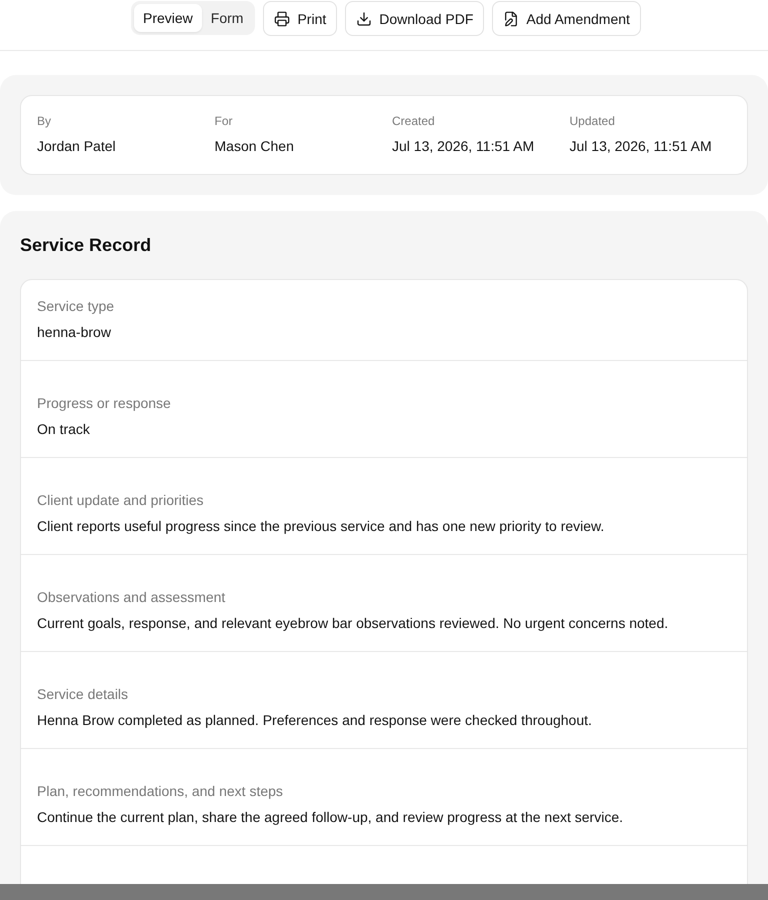  What do you see at coordinates (511, 18) in the screenshot?
I see `file-pen-icon` at bounding box center [511, 18].